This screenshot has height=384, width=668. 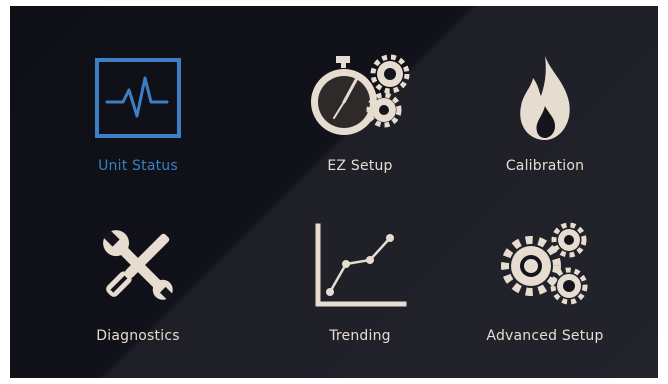 I want to click on menu-item-label: EZ Setup, so click(x=360, y=166).